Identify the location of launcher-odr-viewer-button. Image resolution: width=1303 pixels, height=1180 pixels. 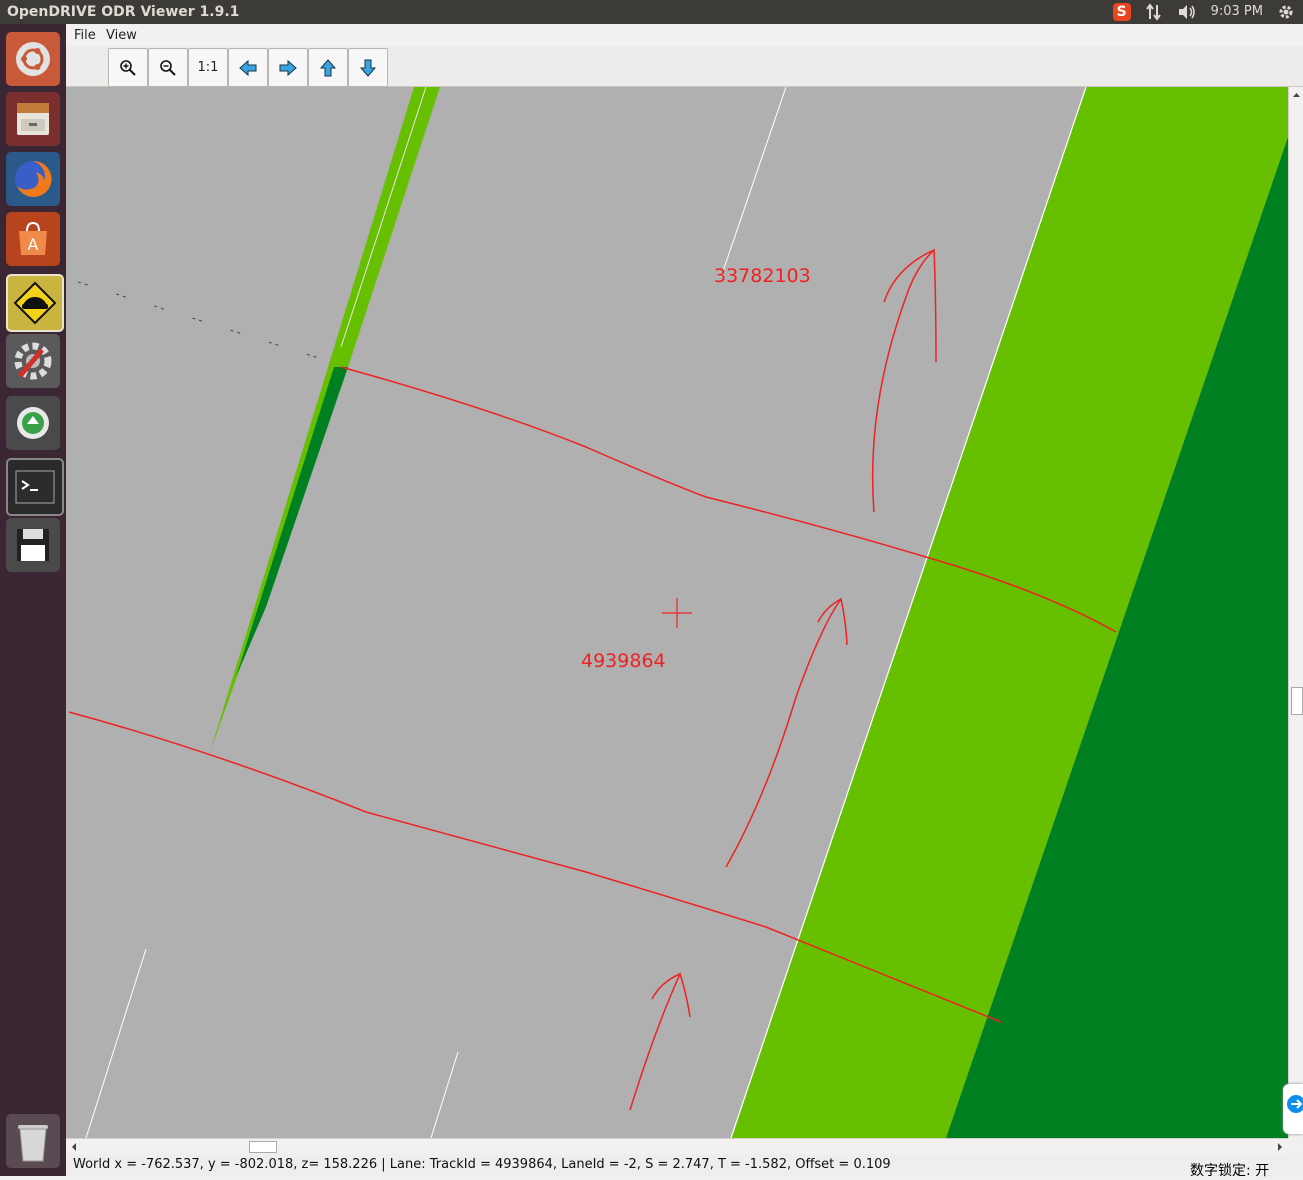
(35, 303).